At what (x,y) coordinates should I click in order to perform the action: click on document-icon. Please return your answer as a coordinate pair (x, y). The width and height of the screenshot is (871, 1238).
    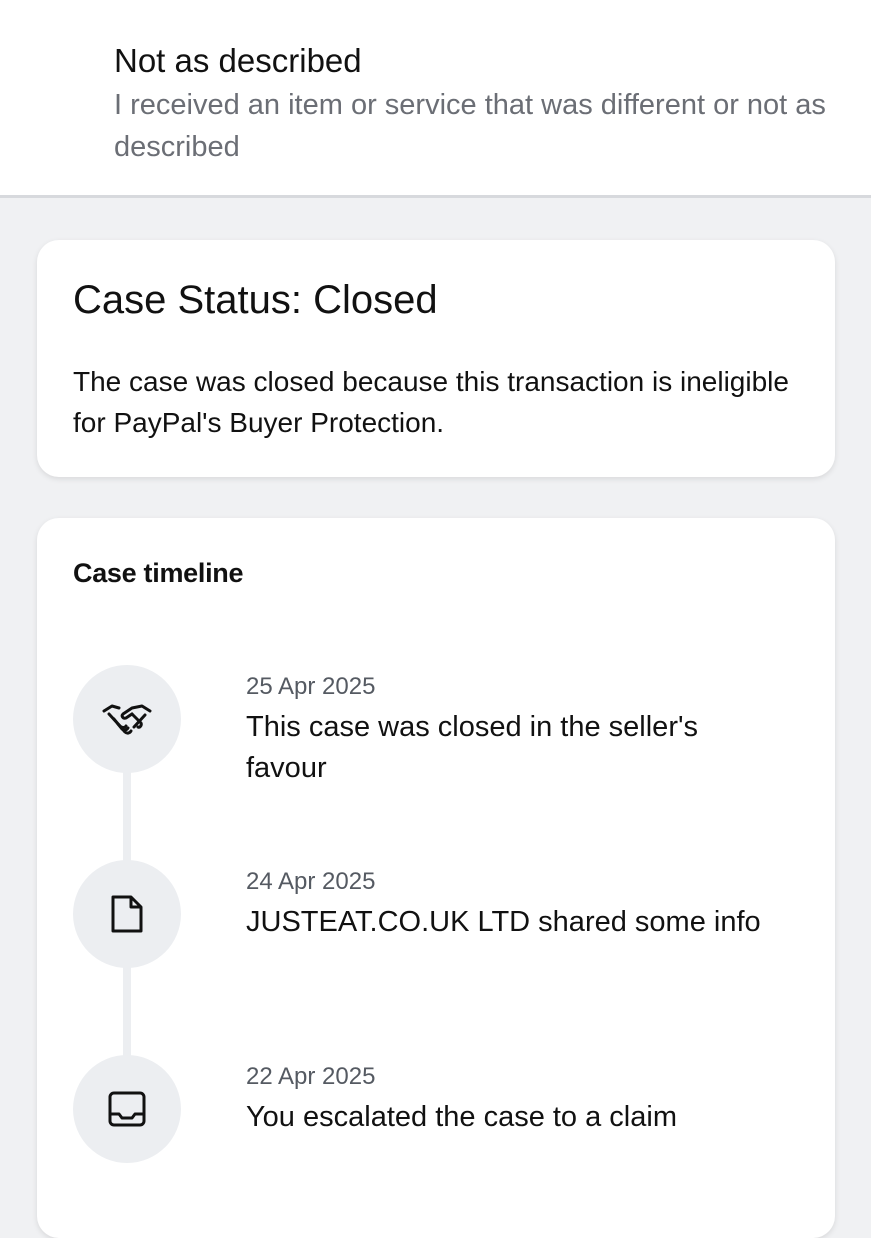
    Looking at the image, I should click on (127, 914).